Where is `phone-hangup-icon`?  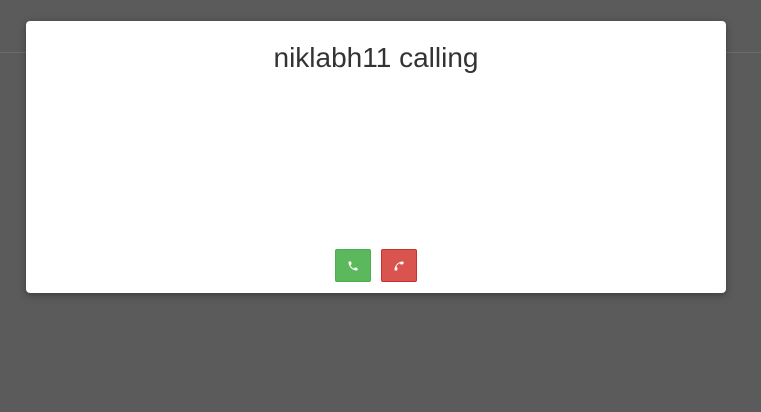
phone-hangup-icon is located at coordinates (399, 266).